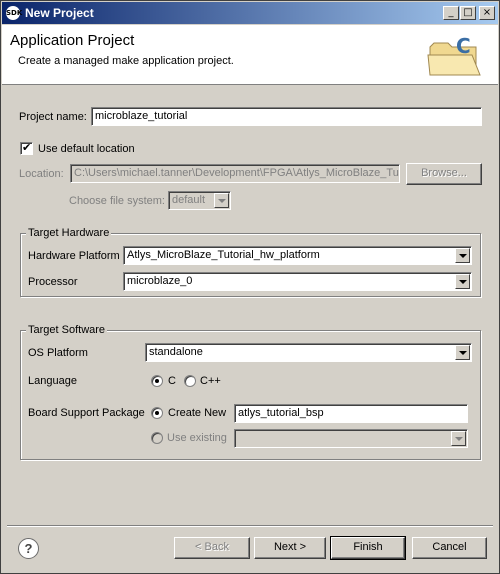  What do you see at coordinates (59, 13) in the screenshot?
I see `window-title: New Project` at bounding box center [59, 13].